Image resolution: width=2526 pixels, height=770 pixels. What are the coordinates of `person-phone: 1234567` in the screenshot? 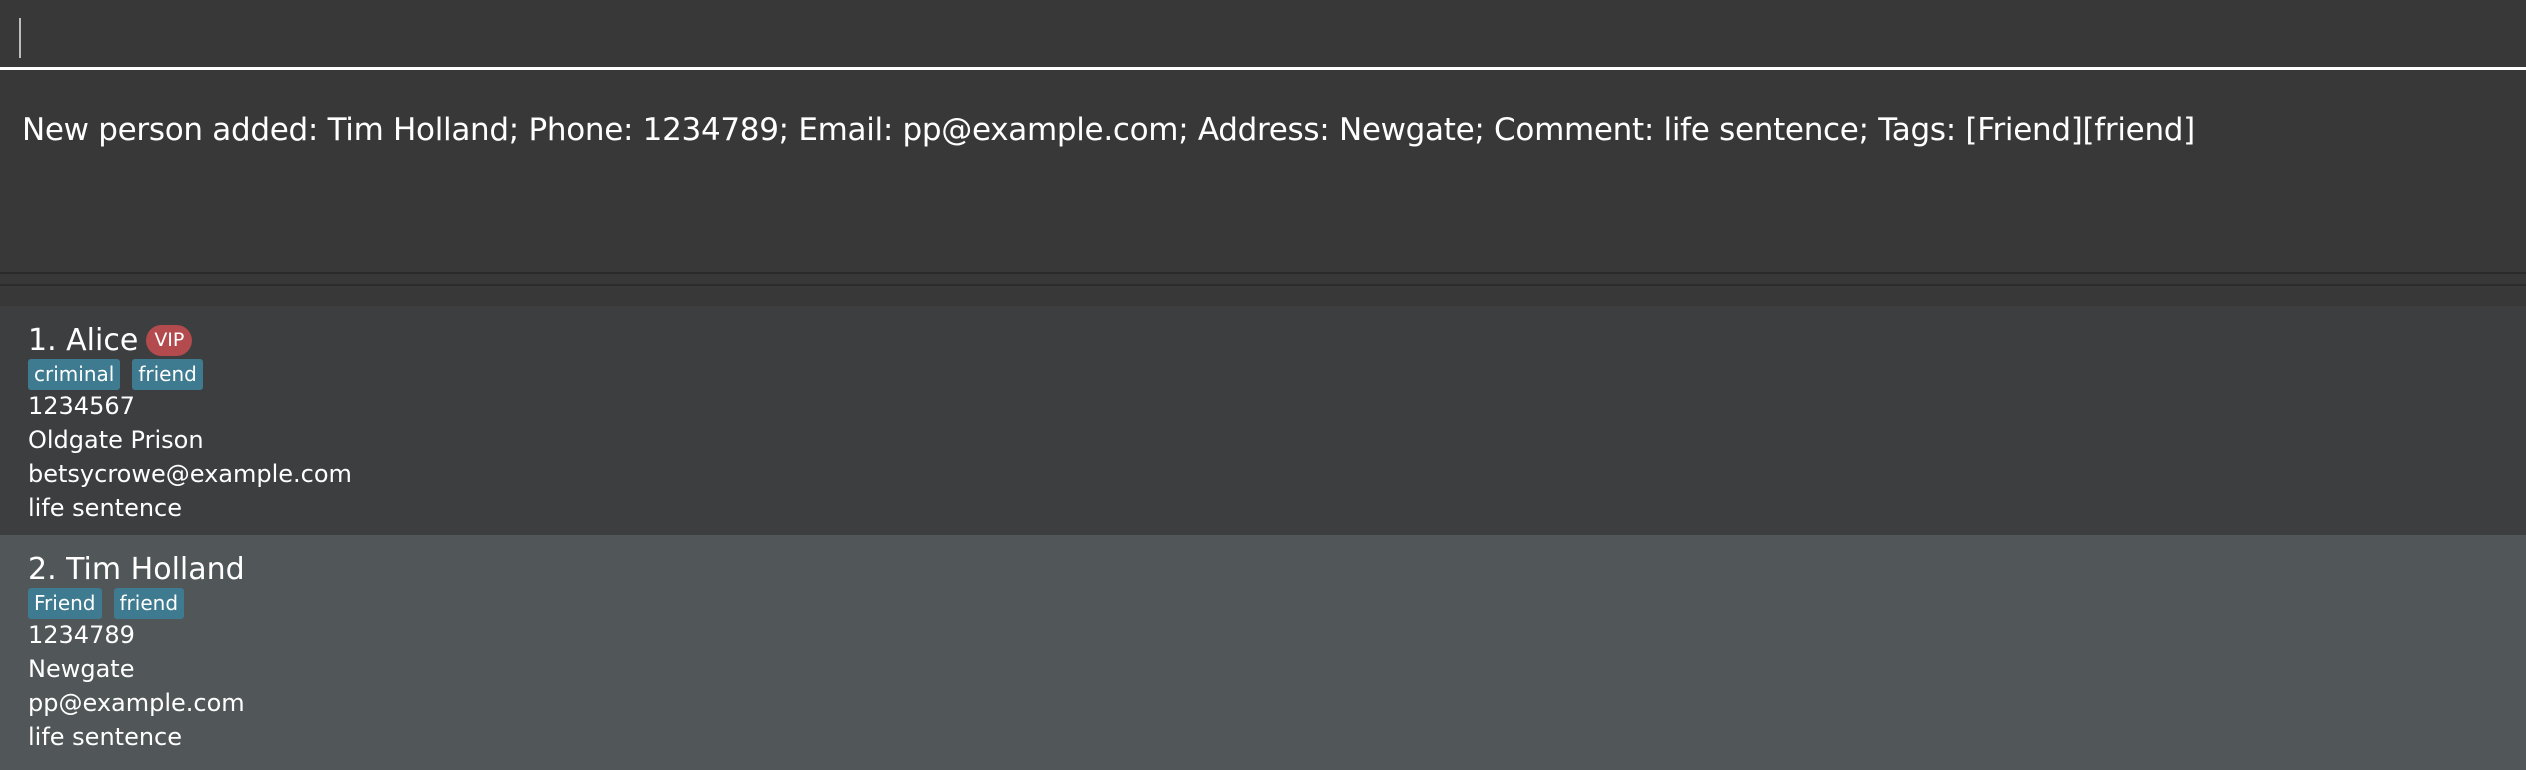 It's located at (81, 406).